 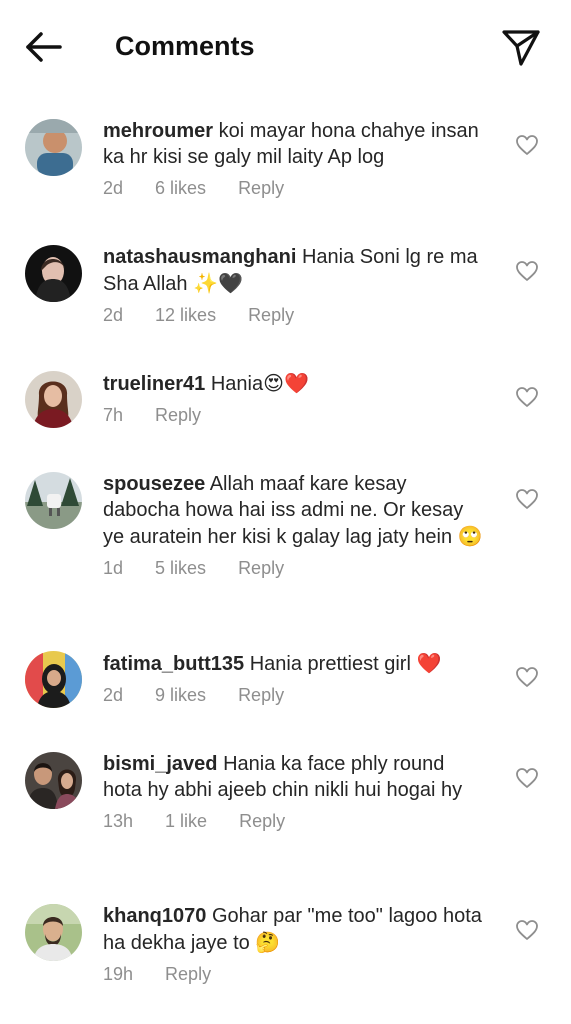 I want to click on comment-message: Hania, so click(x=237, y=384).